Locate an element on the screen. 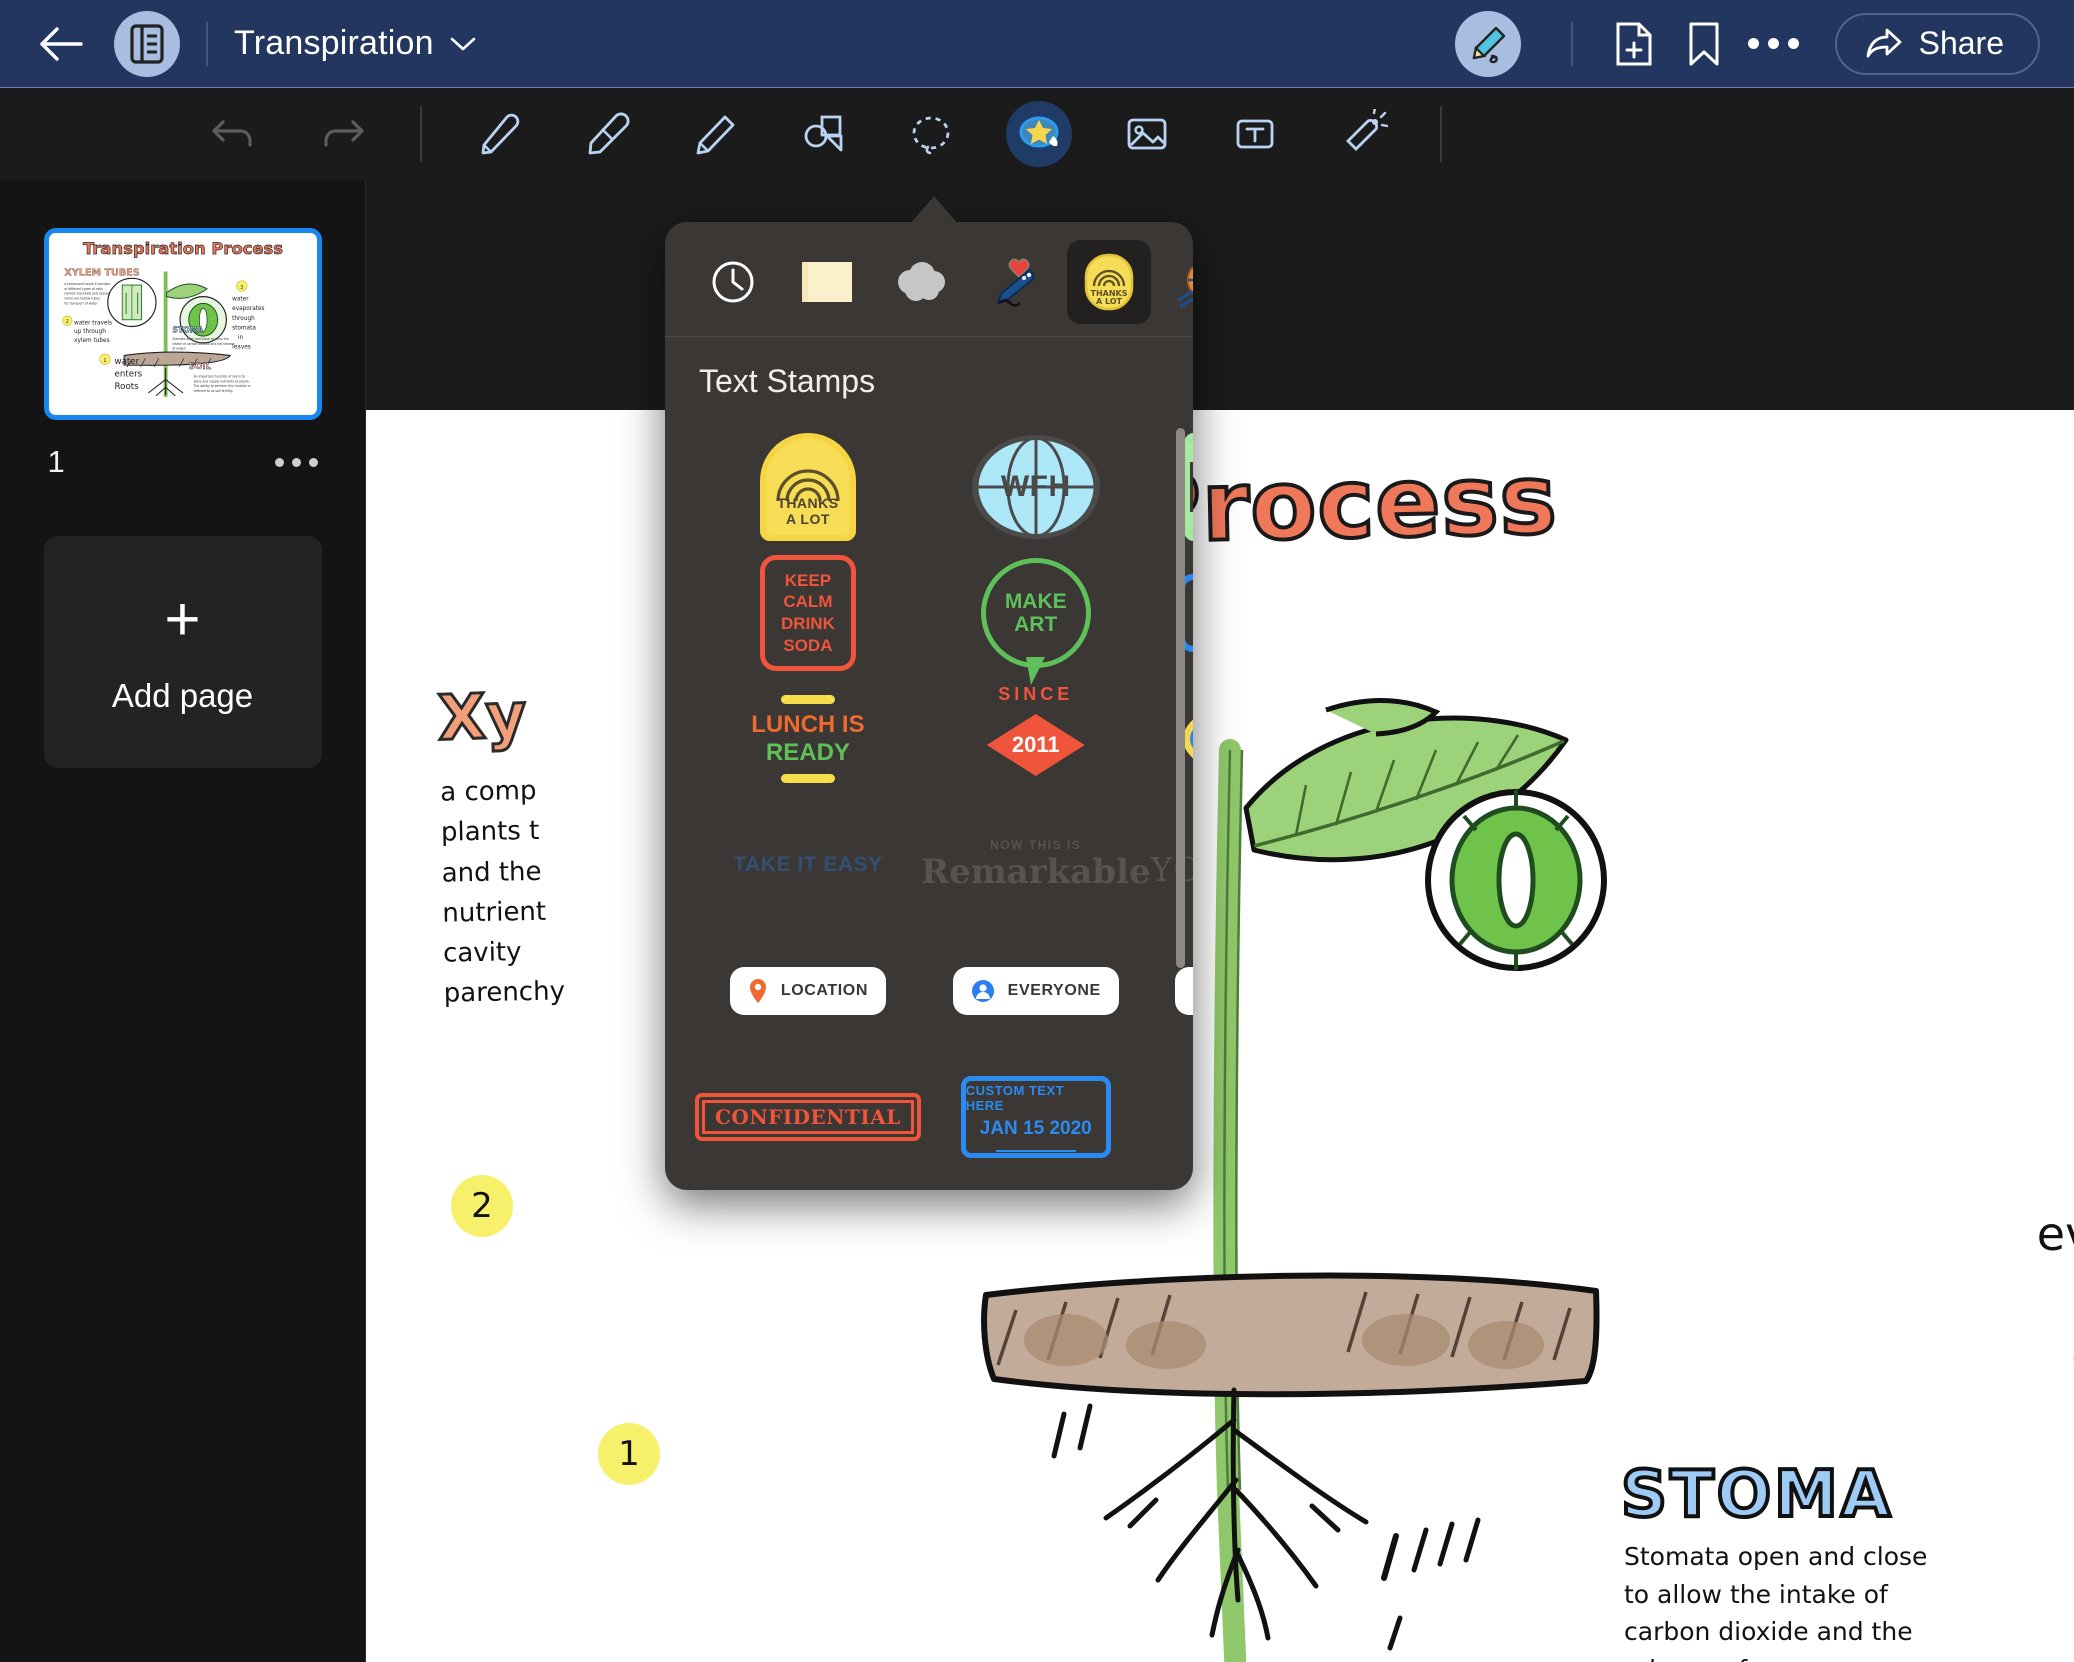 The width and height of the screenshot is (2074, 1662). stamp-take-it-easy: TAKE IT EASY is located at coordinates (808, 865).